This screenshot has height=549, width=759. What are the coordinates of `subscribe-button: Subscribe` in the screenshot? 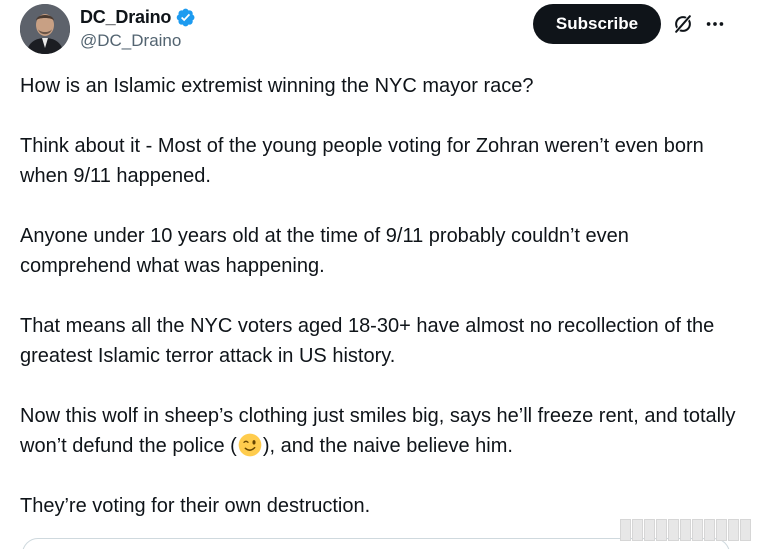 It's located at (597, 24).